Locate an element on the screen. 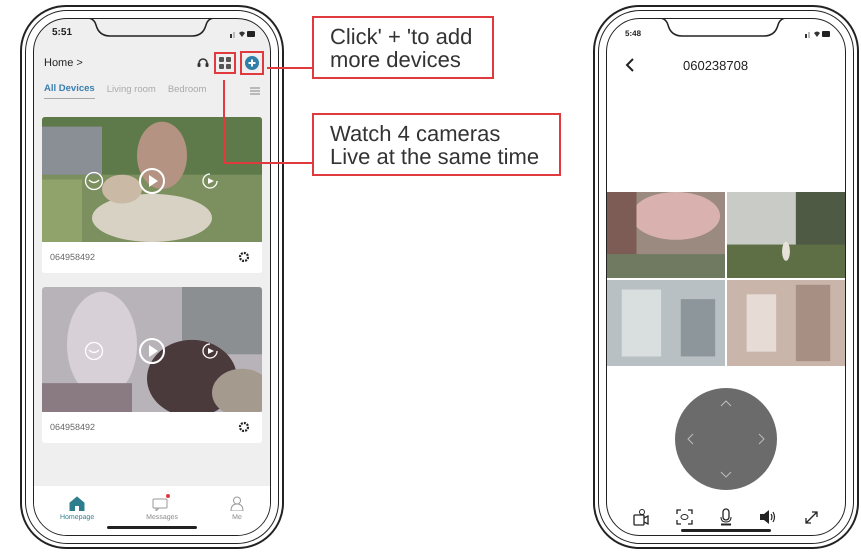  leader-line is located at coordinates (290, 68).